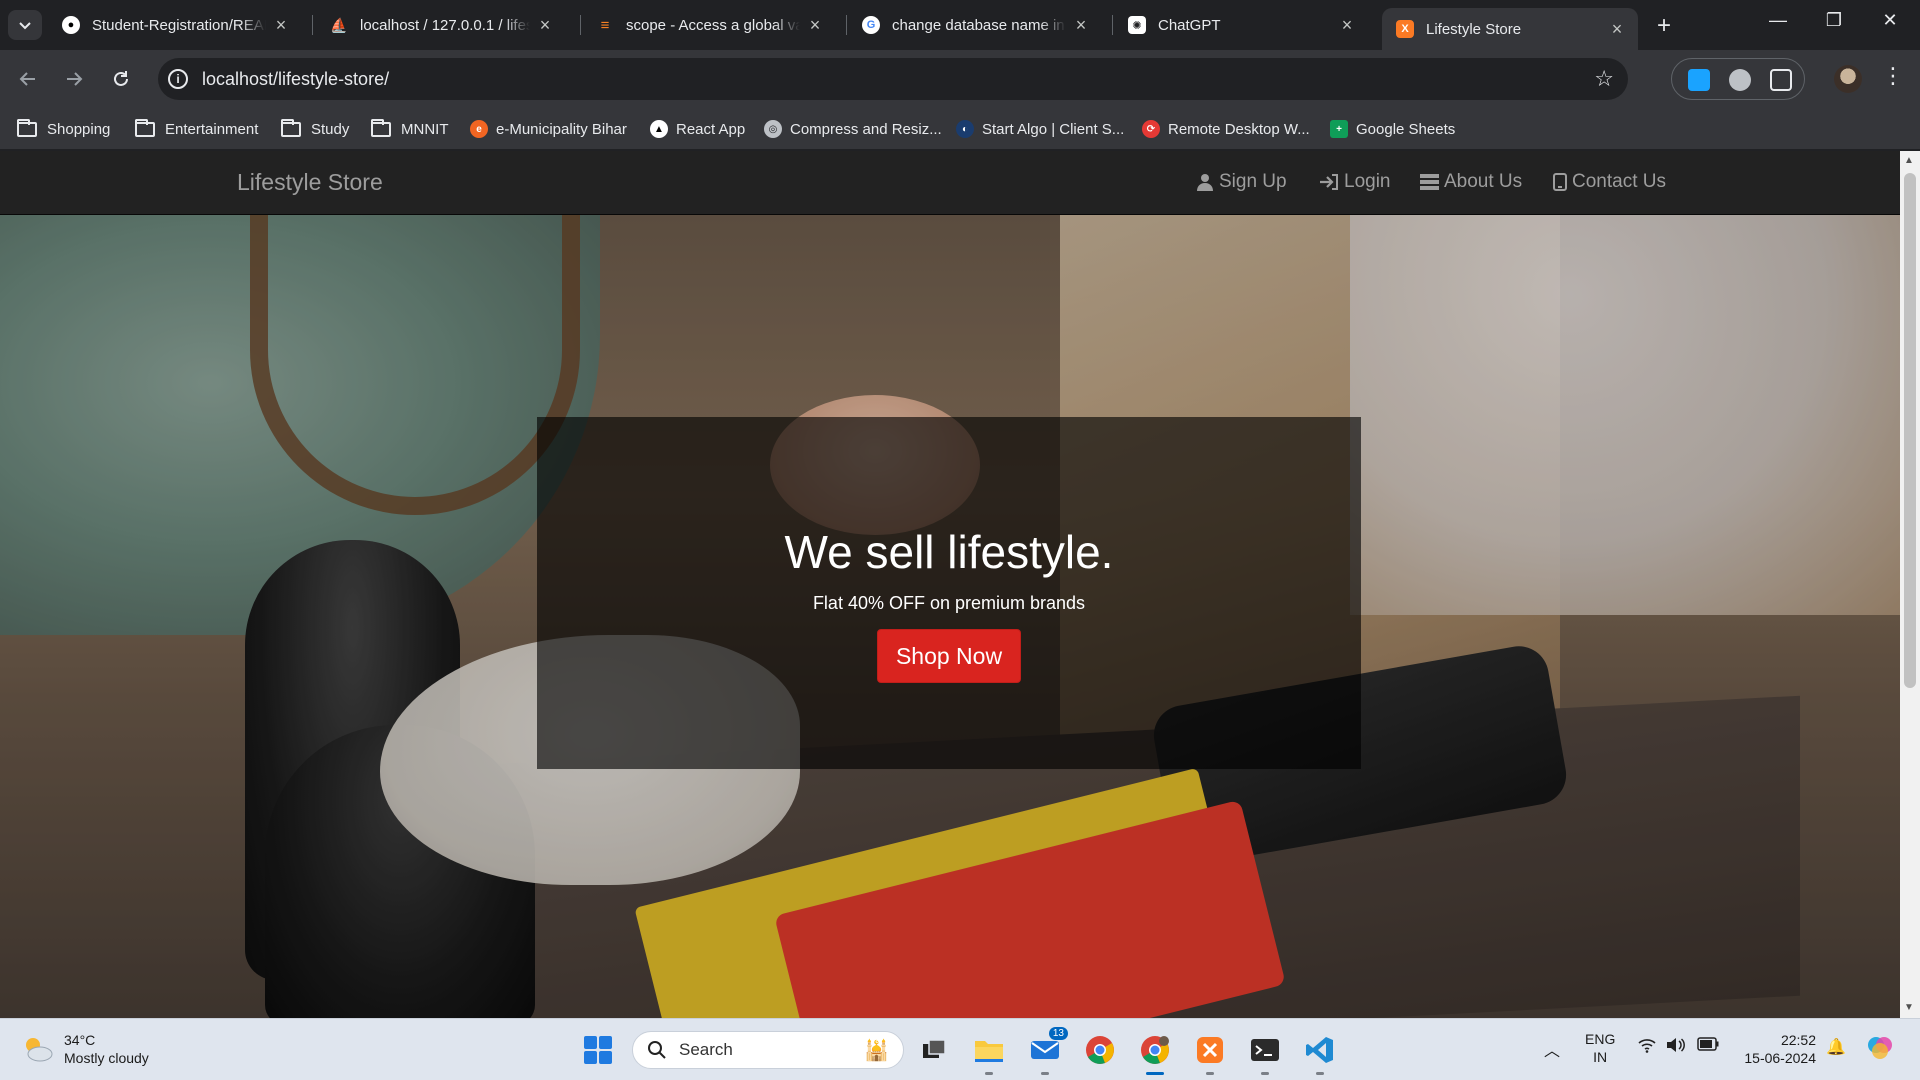 Image resolution: width=1920 pixels, height=1080 pixels. I want to click on nav-about-link: About Us, so click(1471, 182).